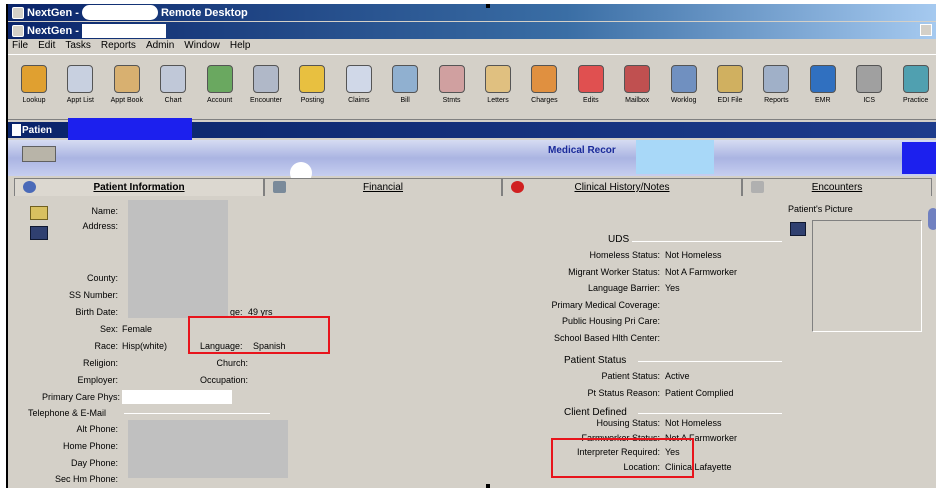 The width and height of the screenshot is (936, 488). What do you see at coordinates (595, 360) in the screenshot?
I see `patient-status-header: Patient Status` at bounding box center [595, 360].